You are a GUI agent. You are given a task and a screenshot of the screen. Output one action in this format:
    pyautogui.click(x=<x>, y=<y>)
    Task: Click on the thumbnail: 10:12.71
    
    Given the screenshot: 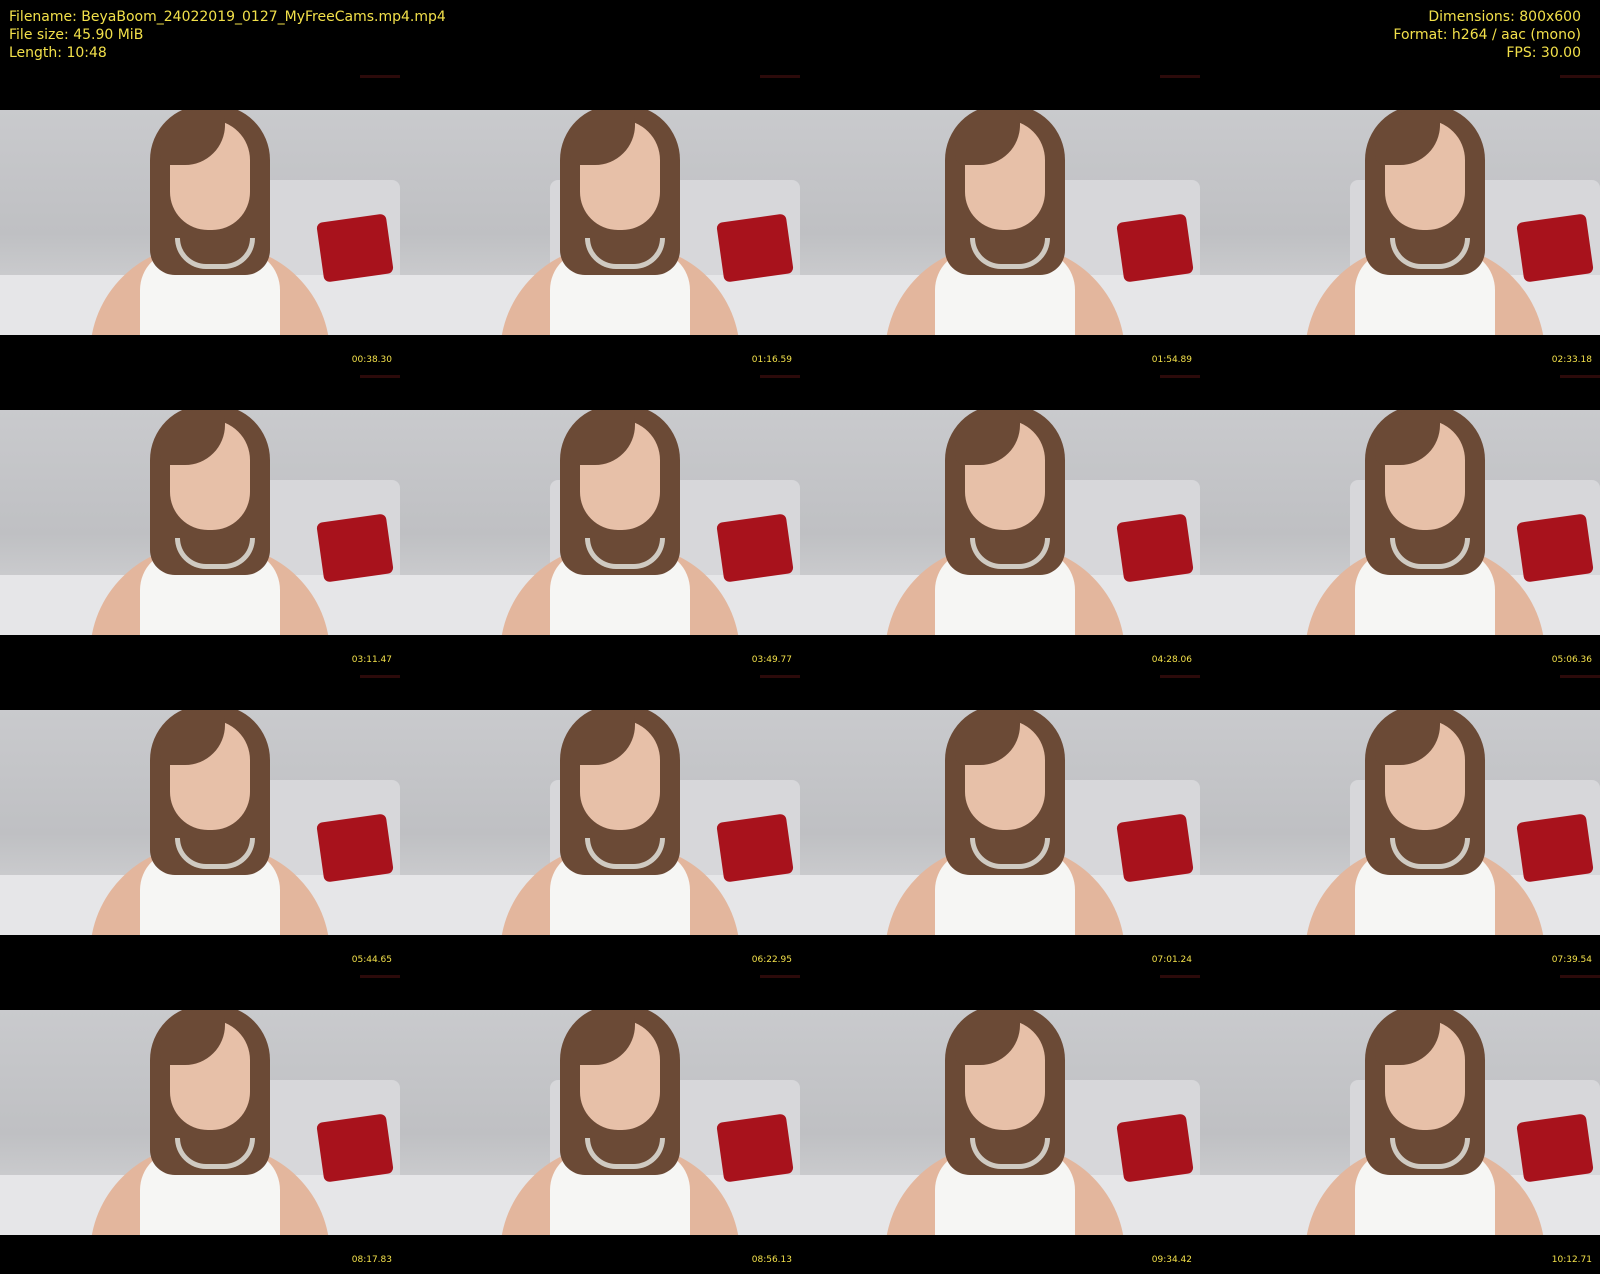 What is the action you would take?
    pyautogui.click(x=1400, y=1082)
    